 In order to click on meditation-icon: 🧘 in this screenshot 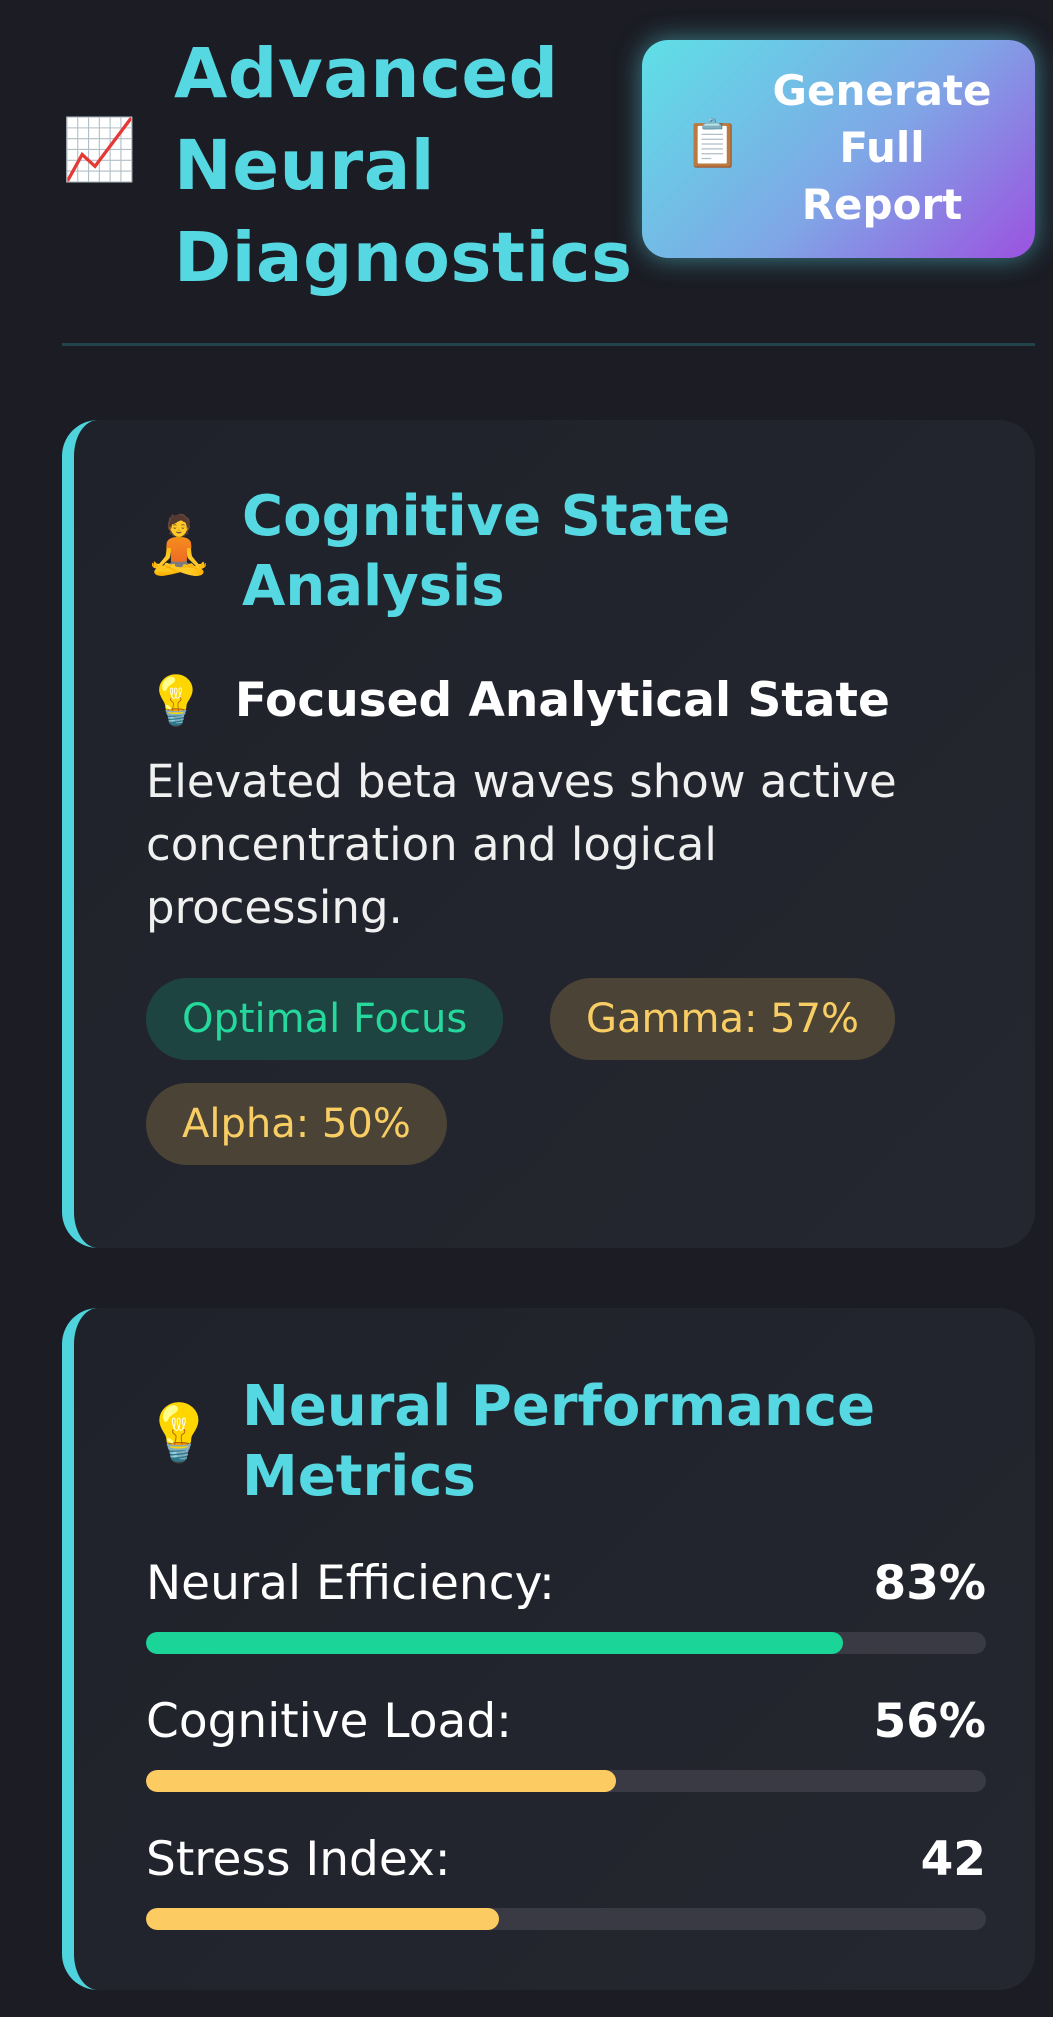, I will do `click(179, 545)`.